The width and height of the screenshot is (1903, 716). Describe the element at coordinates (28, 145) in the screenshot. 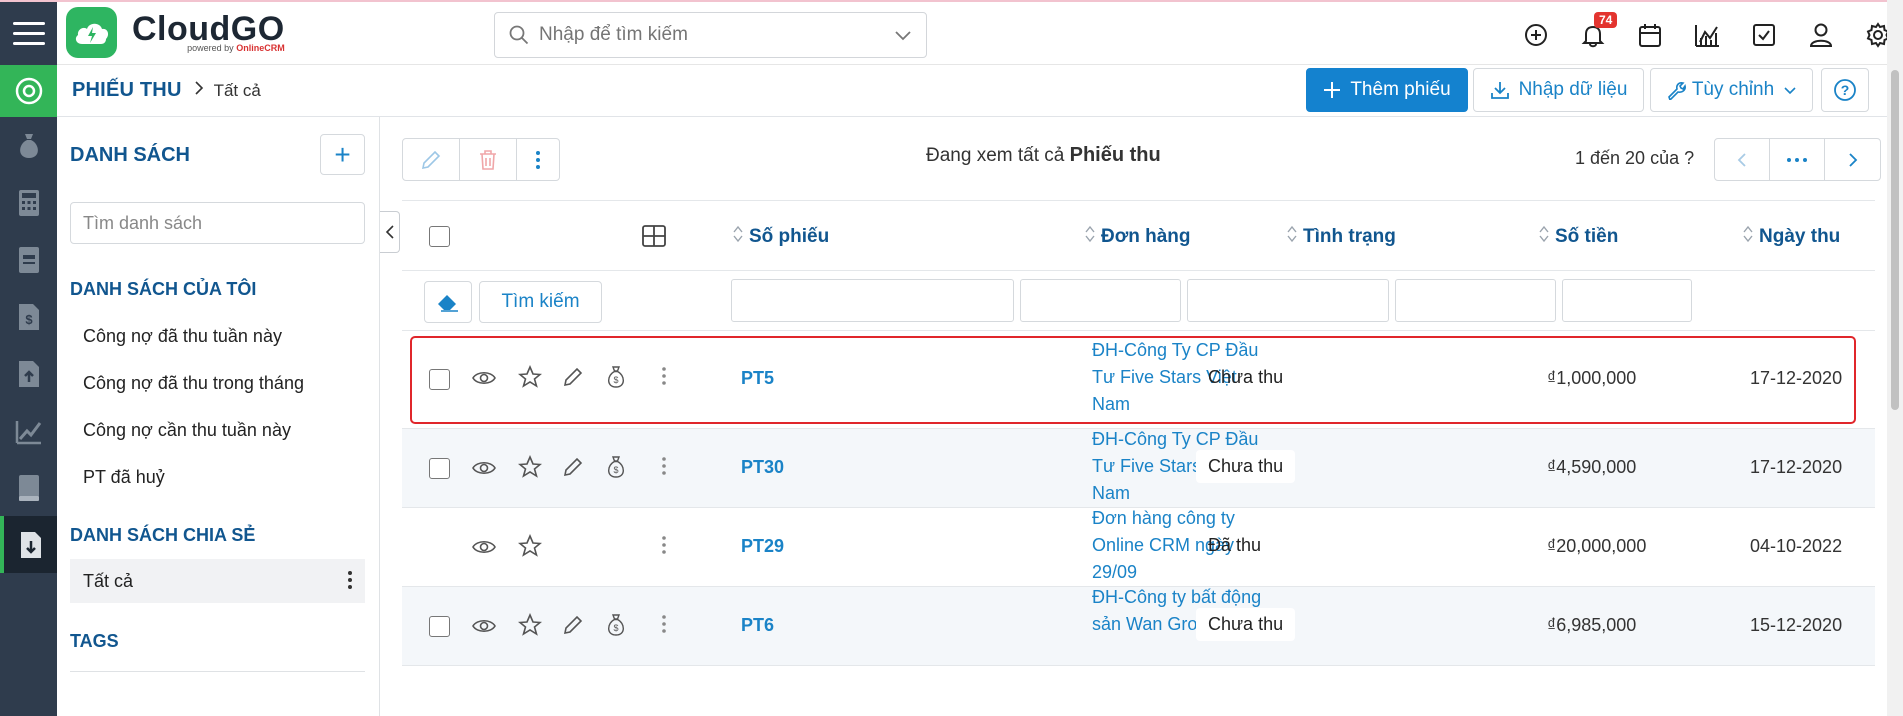

I see `nav-money-bag-icon` at that location.